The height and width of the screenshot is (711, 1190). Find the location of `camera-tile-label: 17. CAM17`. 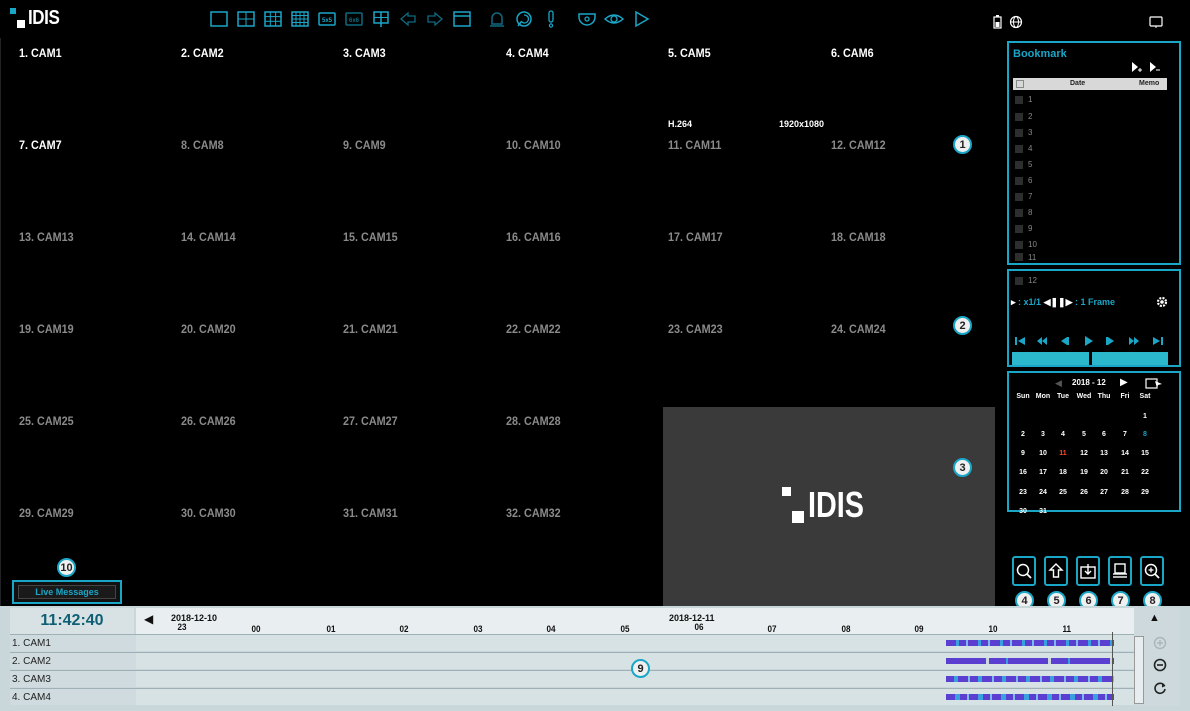

camera-tile-label: 17. CAM17 is located at coordinates (695, 237).